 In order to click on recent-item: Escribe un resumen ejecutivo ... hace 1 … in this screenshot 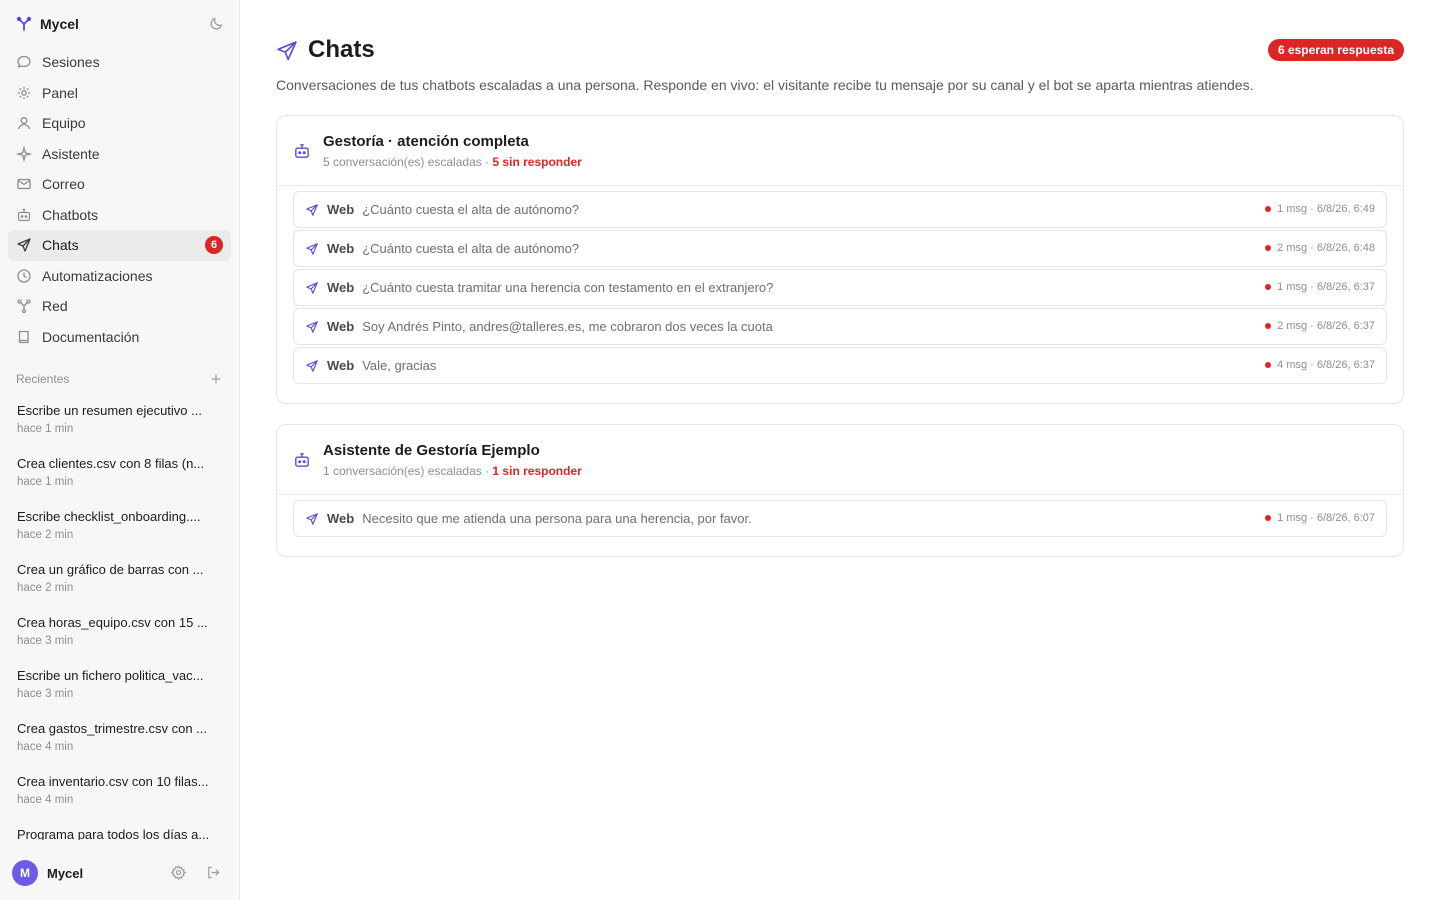, I will do `click(117, 428)`.